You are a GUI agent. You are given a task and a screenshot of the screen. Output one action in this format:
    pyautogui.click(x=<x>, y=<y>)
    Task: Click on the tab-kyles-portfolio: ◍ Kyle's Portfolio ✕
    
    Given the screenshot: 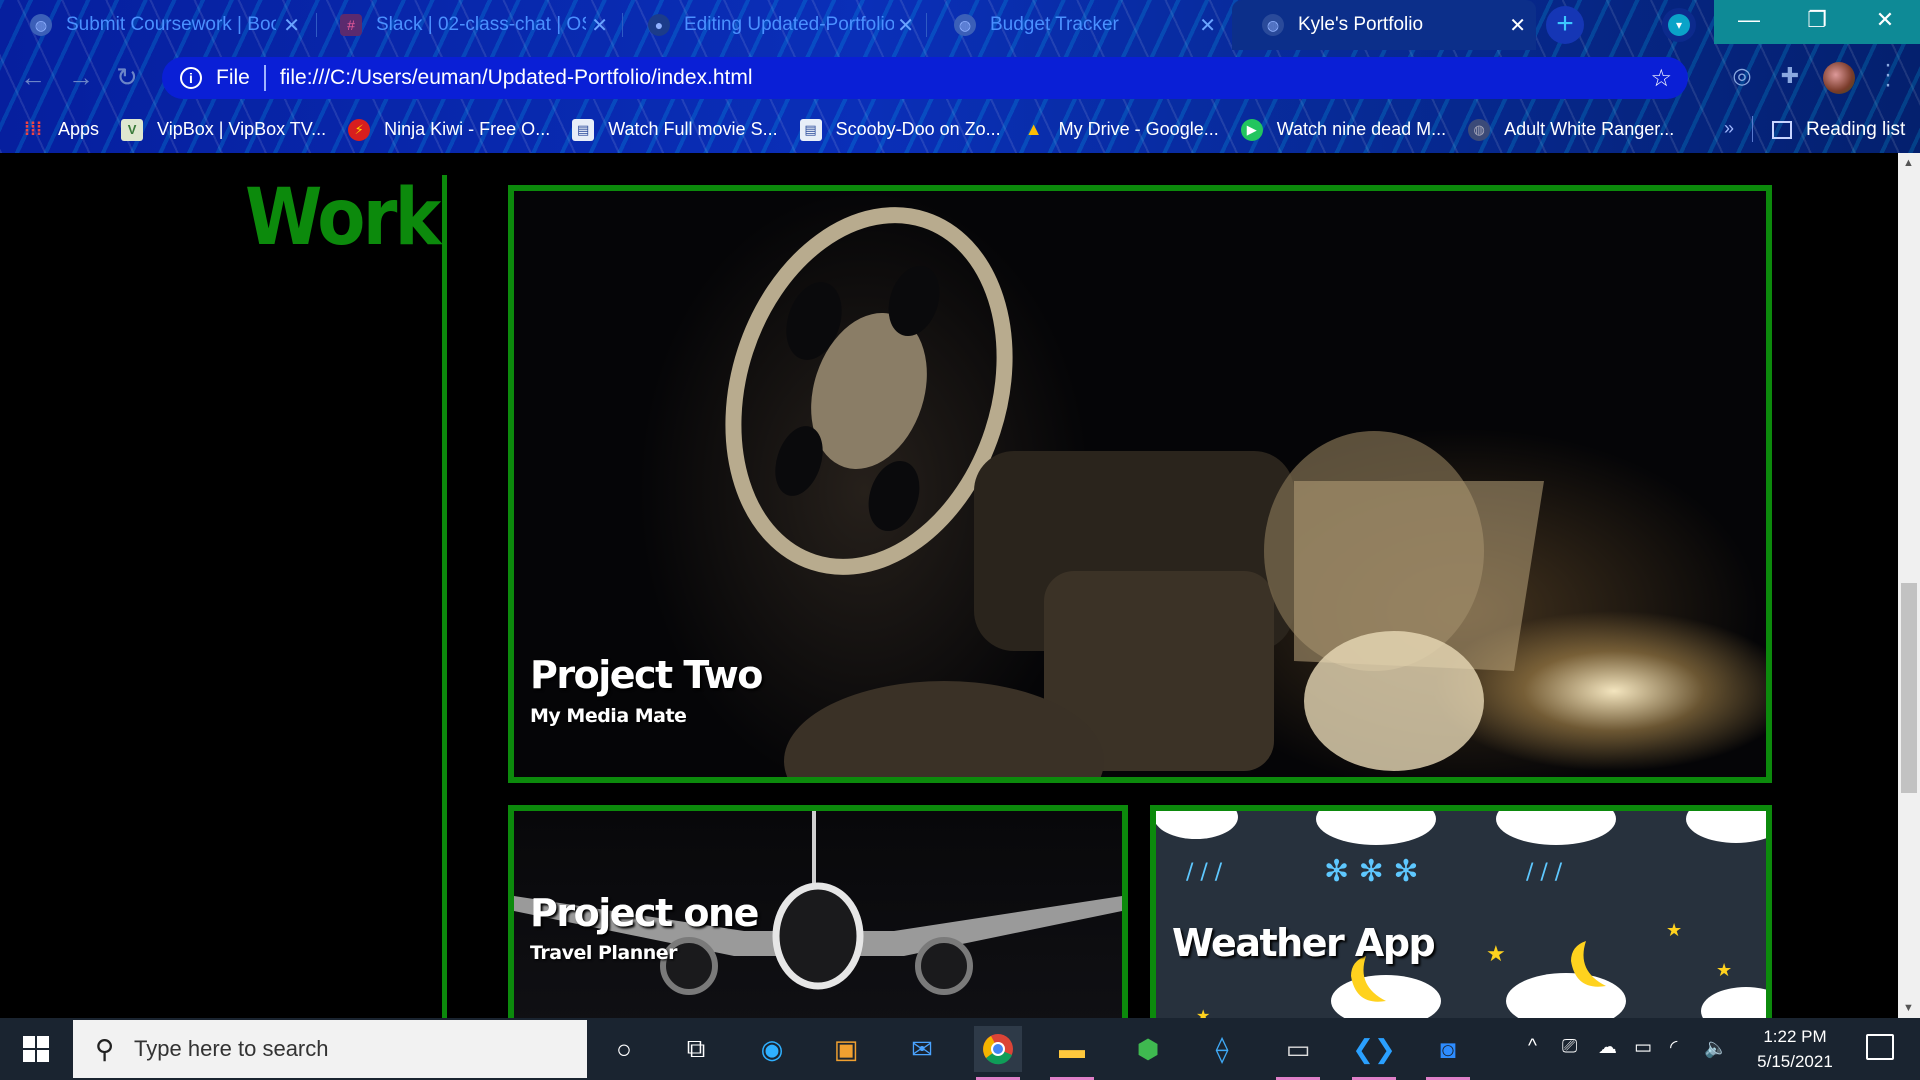 What is the action you would take?
    pyautogui.click(x=1384, y=25)
    